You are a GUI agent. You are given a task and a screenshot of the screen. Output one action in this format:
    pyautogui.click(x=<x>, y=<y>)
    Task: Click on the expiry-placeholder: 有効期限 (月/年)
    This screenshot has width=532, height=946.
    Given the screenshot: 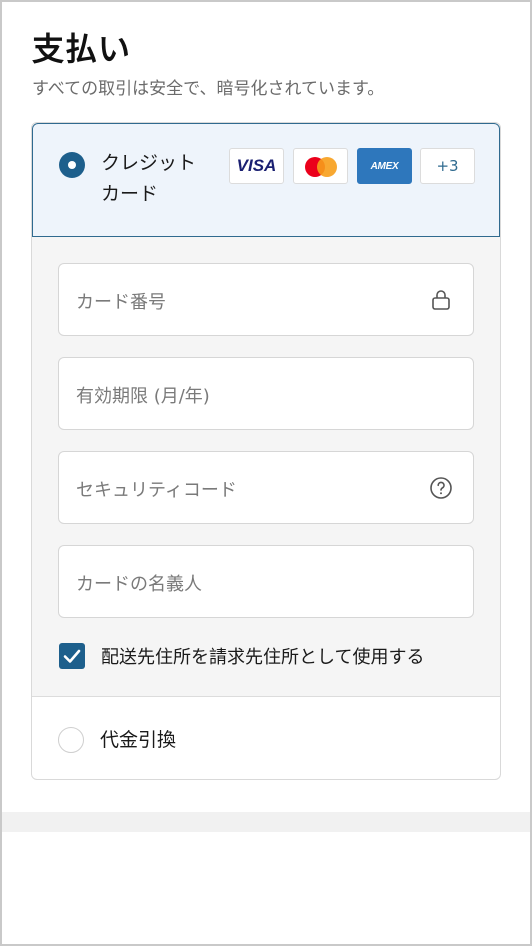 What is the action you would take?
    pyautogui.click(x=143, y=396)
    